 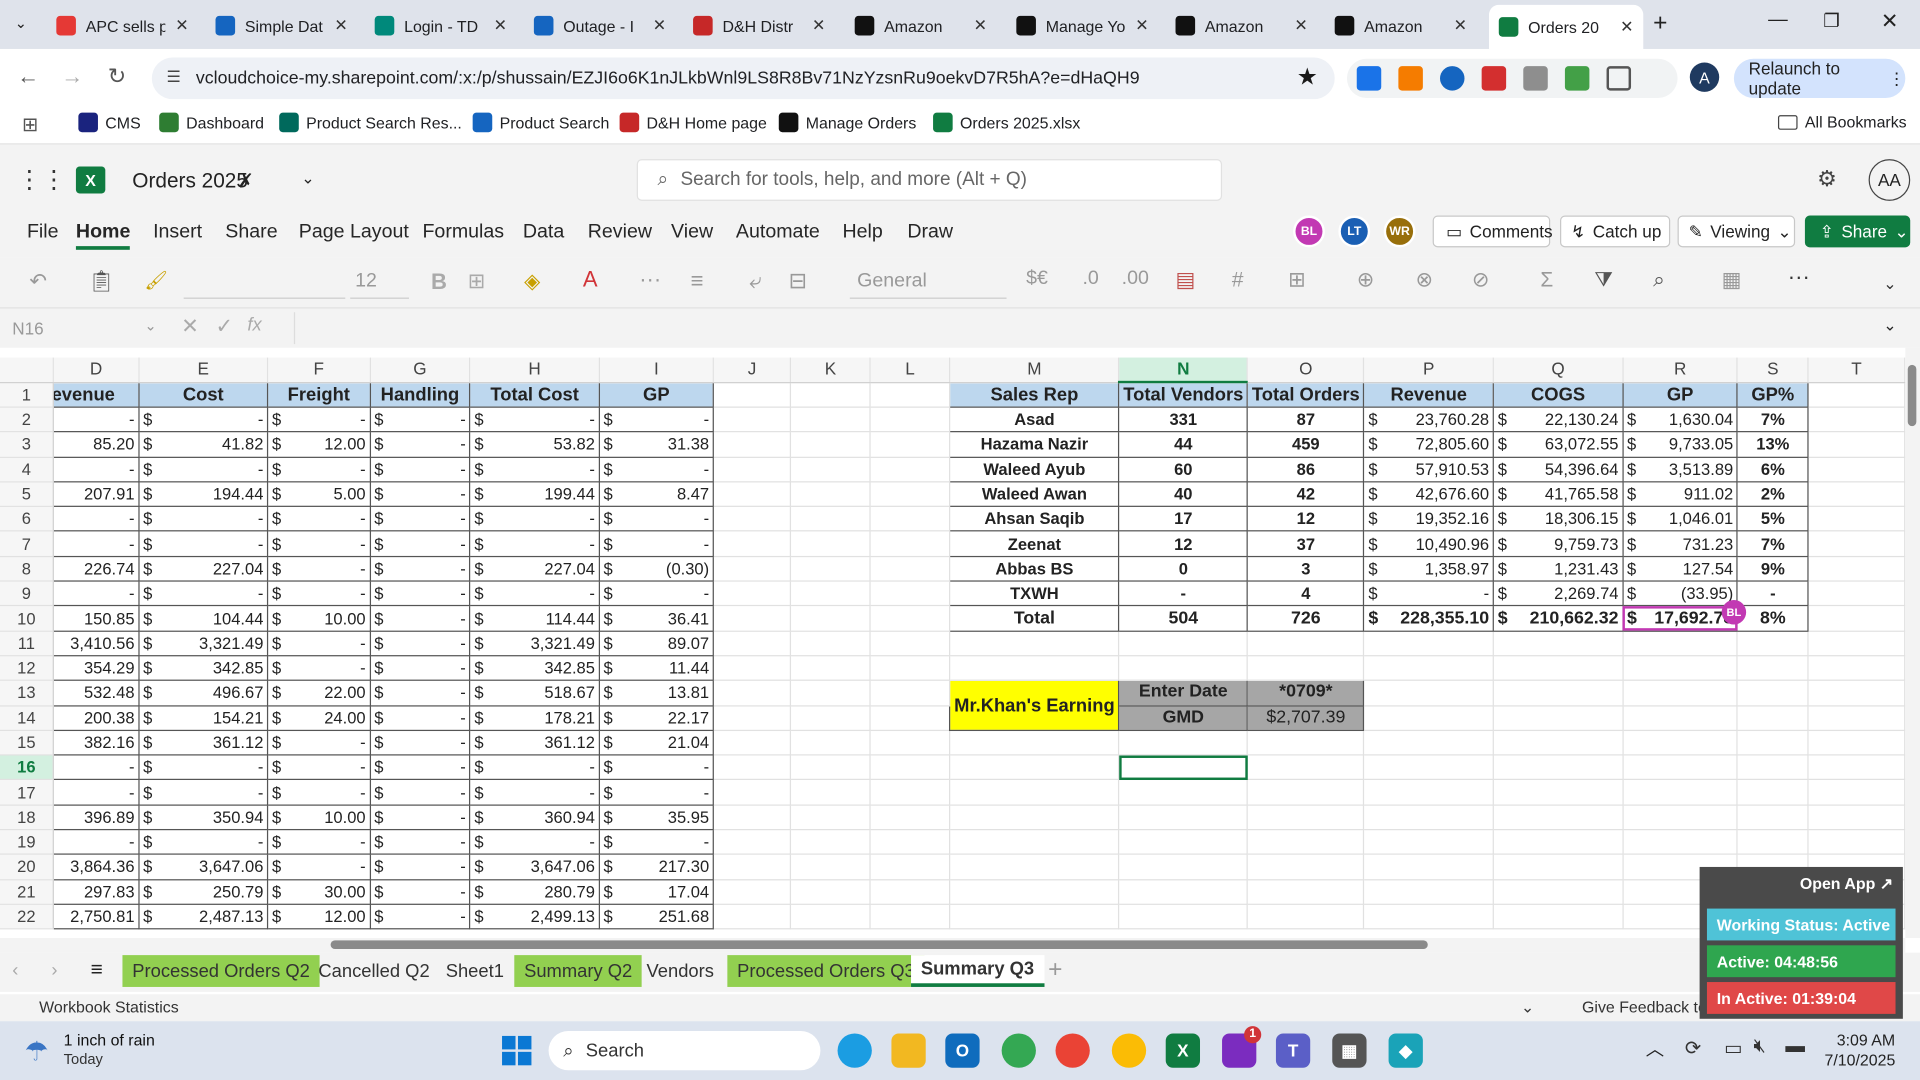 I want to click on data-cell: $10.00, so click(x=319, y=618).